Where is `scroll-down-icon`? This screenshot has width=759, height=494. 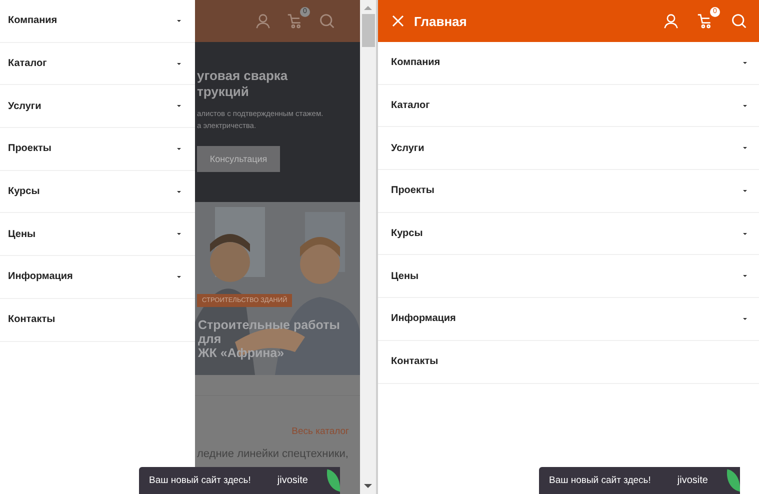
scroll-down-icon is located at coordinates (368, 486).